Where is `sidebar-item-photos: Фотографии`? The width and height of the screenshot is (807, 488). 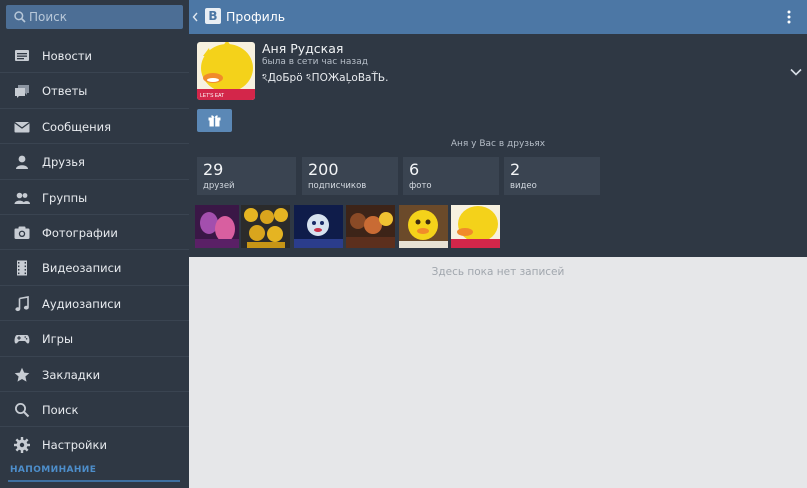 sidebar-item-photos: Фотографии is located at coordinates (94, 233).